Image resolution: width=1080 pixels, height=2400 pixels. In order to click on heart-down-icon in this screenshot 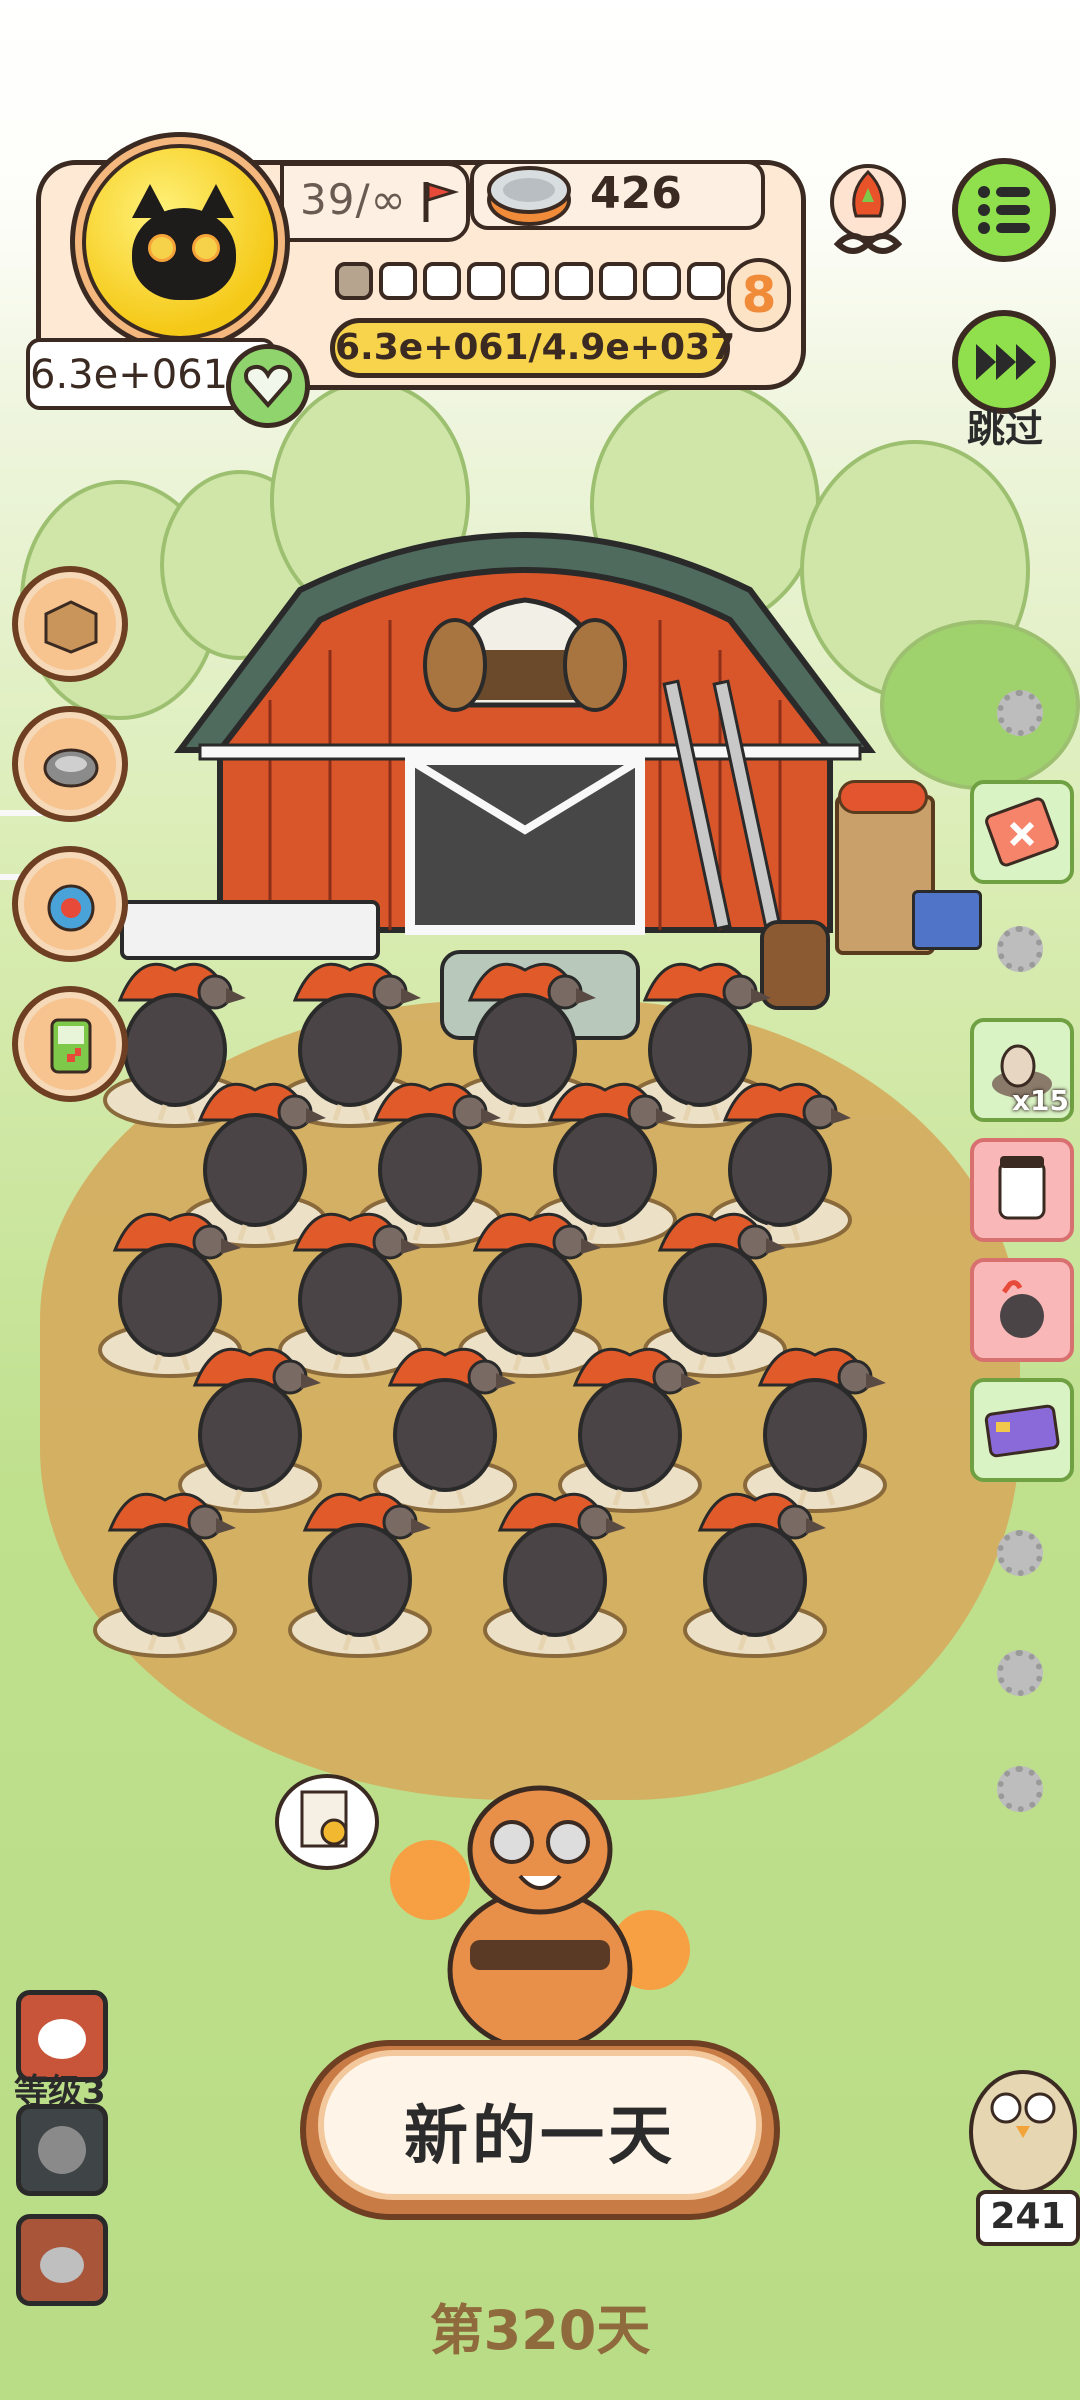, I will do `click(268, 386)`.